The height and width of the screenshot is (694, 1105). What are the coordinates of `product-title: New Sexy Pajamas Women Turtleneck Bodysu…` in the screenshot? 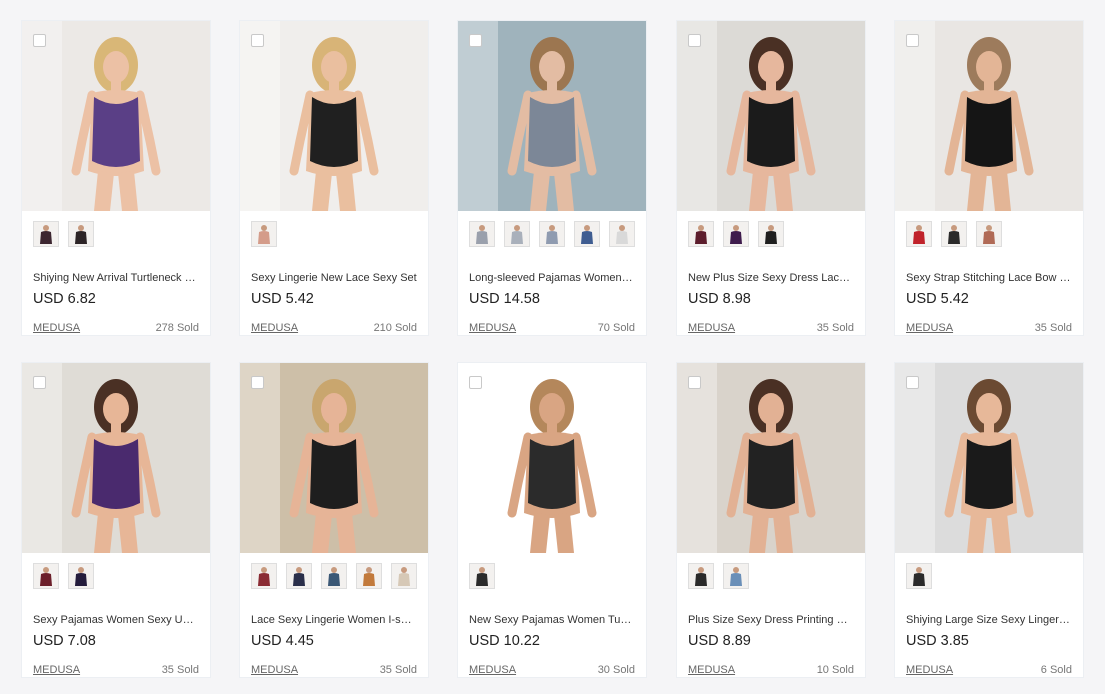 It's located at (552, 620).